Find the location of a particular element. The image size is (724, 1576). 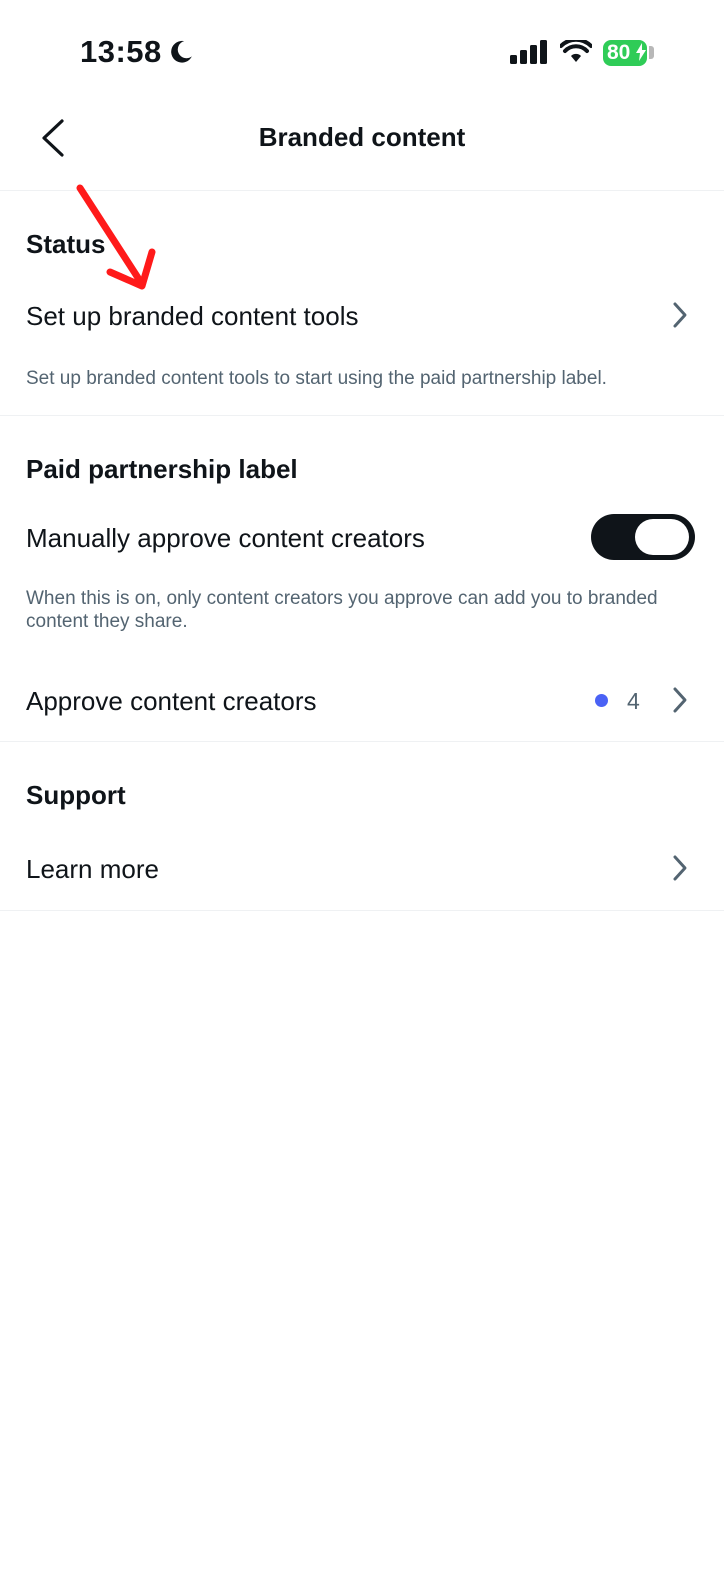

approve-creators-count: 4 is located at coordinates (633, 701).